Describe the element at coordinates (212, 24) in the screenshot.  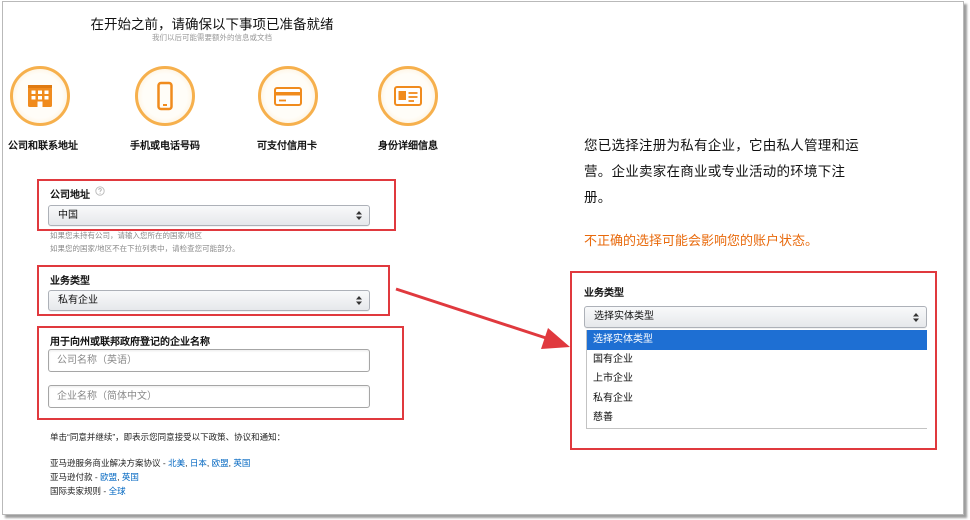
I see `page-title: 在开始之前，请确保以下事项已准备就绪` at that location.